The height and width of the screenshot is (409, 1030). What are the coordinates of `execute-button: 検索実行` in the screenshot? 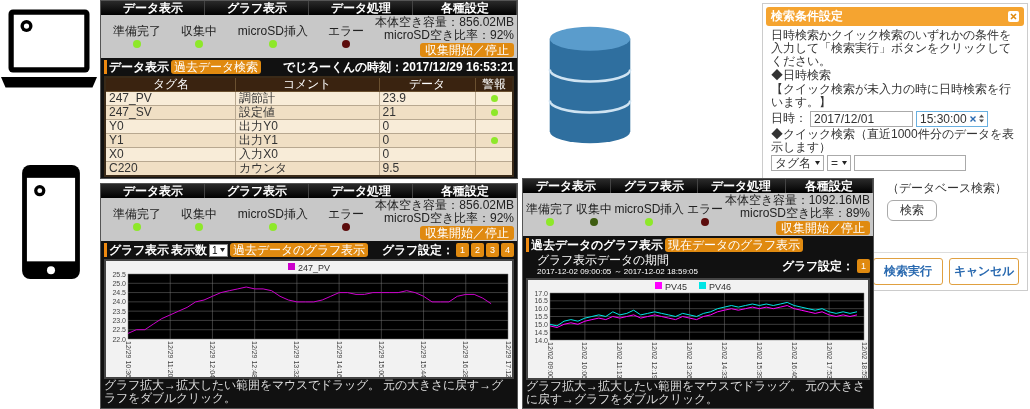 It's located at (908, 271).